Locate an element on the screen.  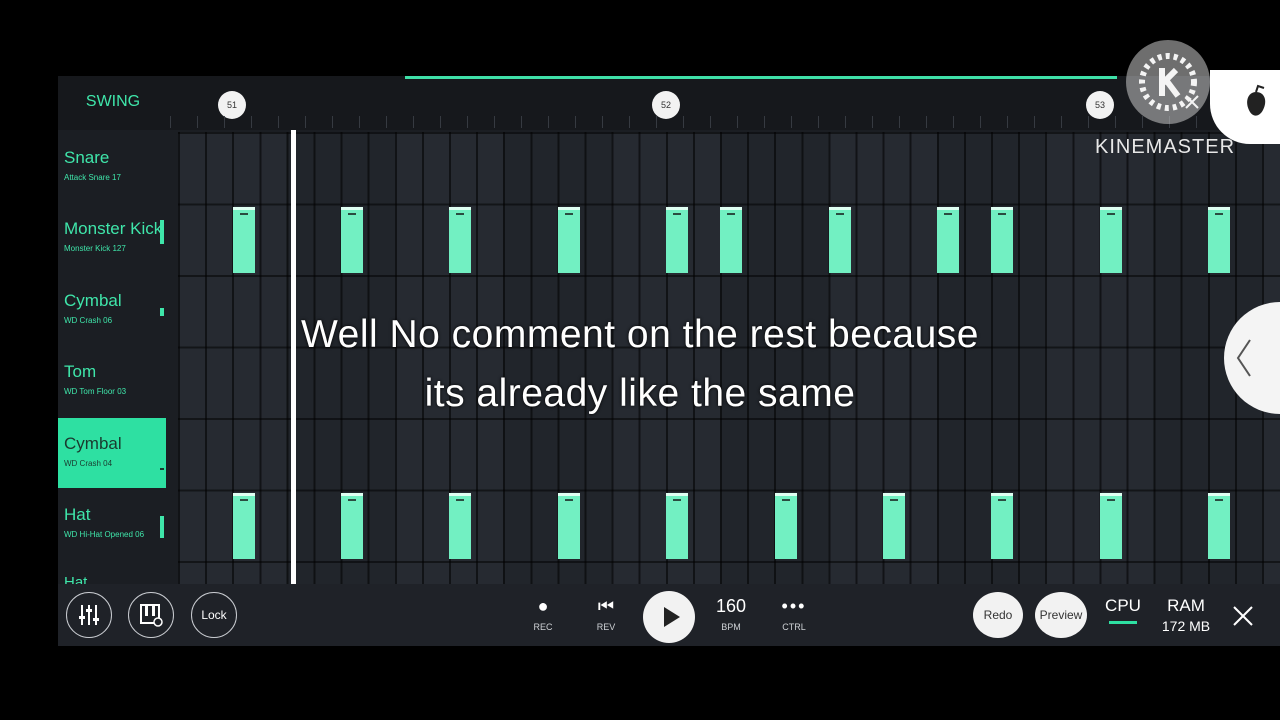
more-dots-icon: ••• is located at coordinates (794, 606).